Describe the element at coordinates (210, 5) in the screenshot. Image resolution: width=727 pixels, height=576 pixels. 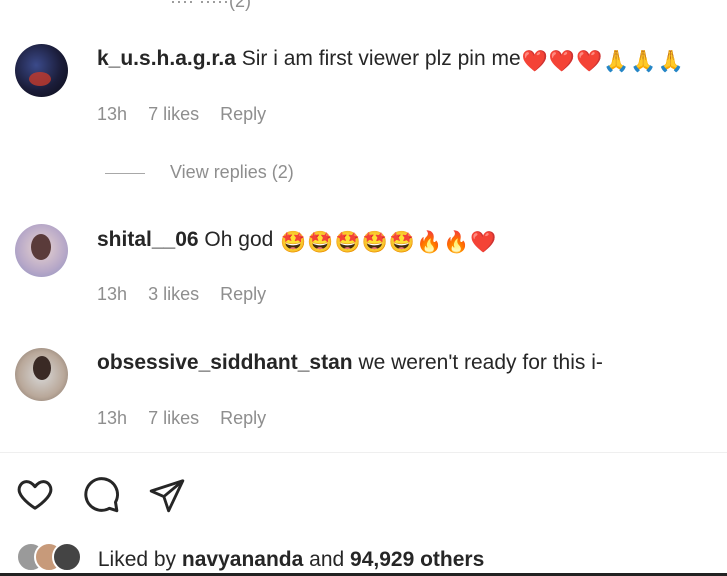
I see `truncated-text: ···· ·····(2)` at that location.